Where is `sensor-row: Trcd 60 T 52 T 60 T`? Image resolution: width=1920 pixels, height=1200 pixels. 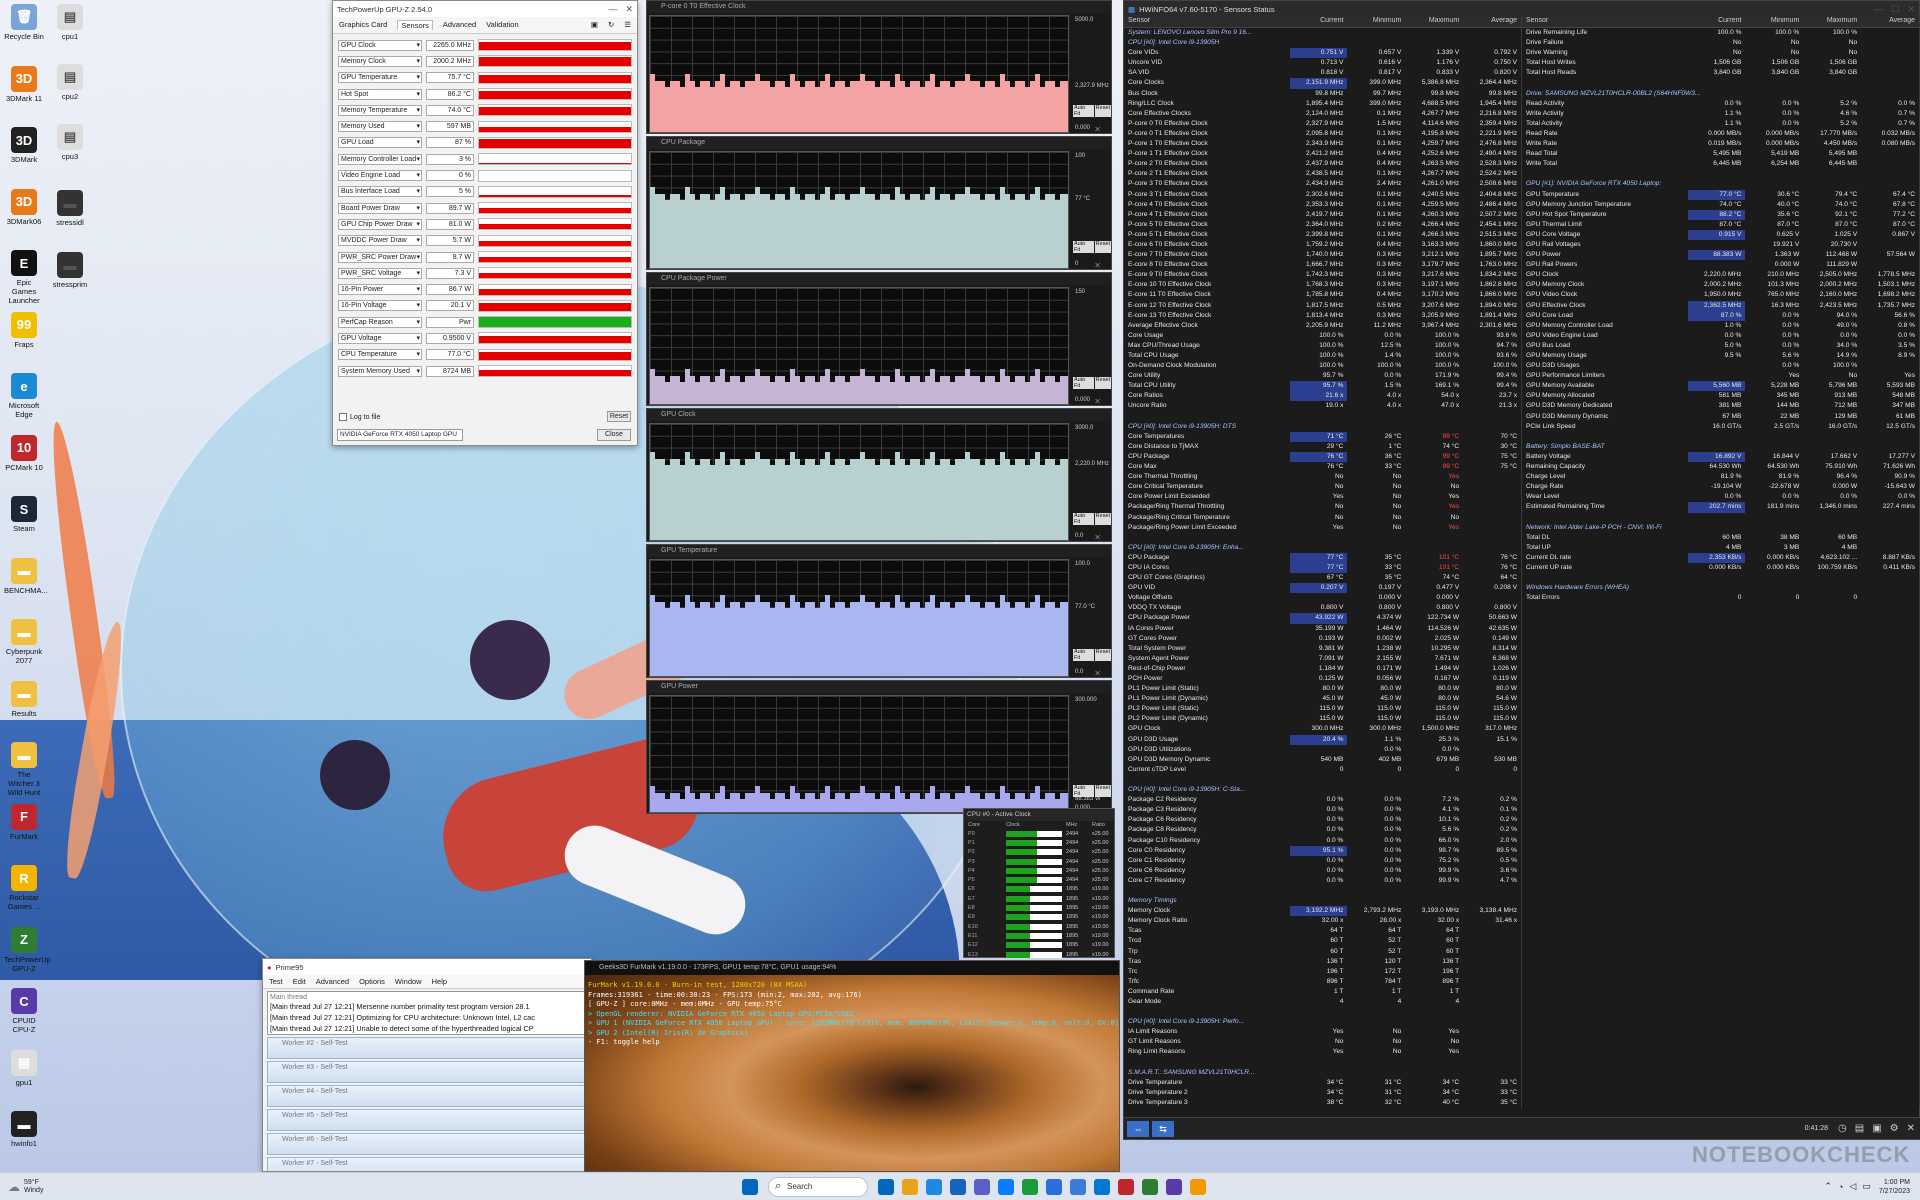
sensor-row: Trcd 60 T 52 T 60 T is located at coordinates (1322, 941).